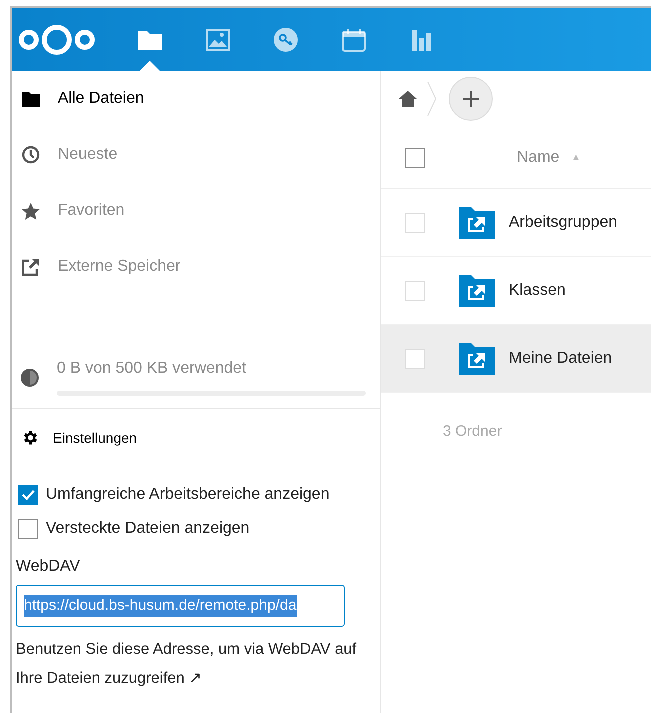 The image size is (651, 713). Describe the element at coordinates (148, 529) in the screenshot. I see `option-label: Versteckte Dateien anzeigen` at that location.